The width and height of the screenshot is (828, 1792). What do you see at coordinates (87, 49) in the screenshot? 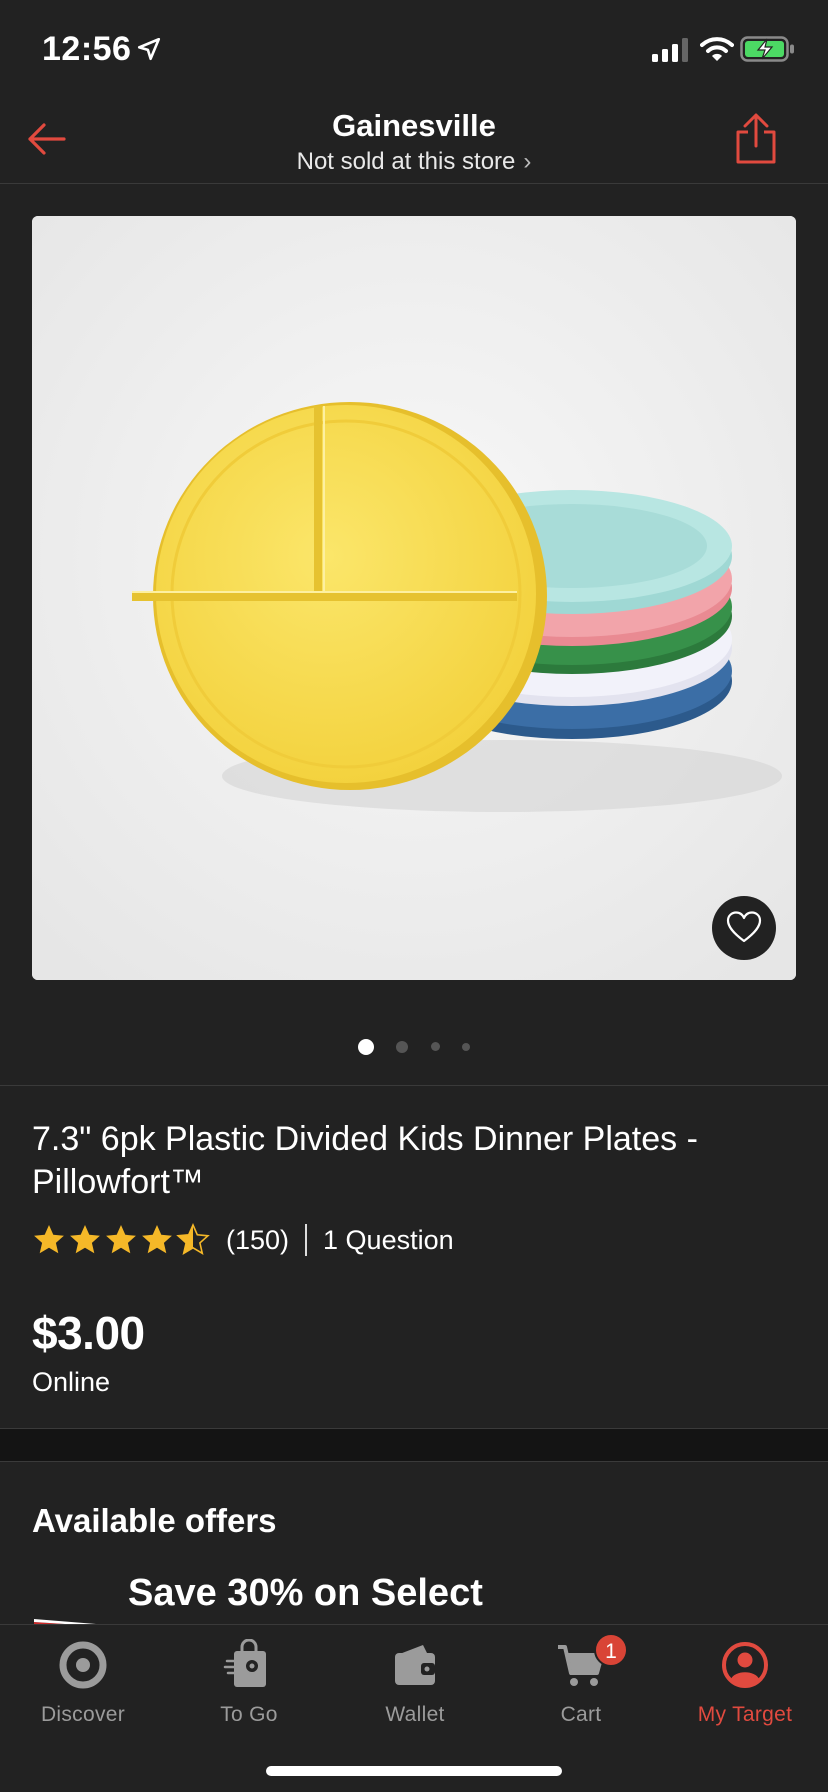
I see `status-time: 12:56` at bounding box center [87, 49].